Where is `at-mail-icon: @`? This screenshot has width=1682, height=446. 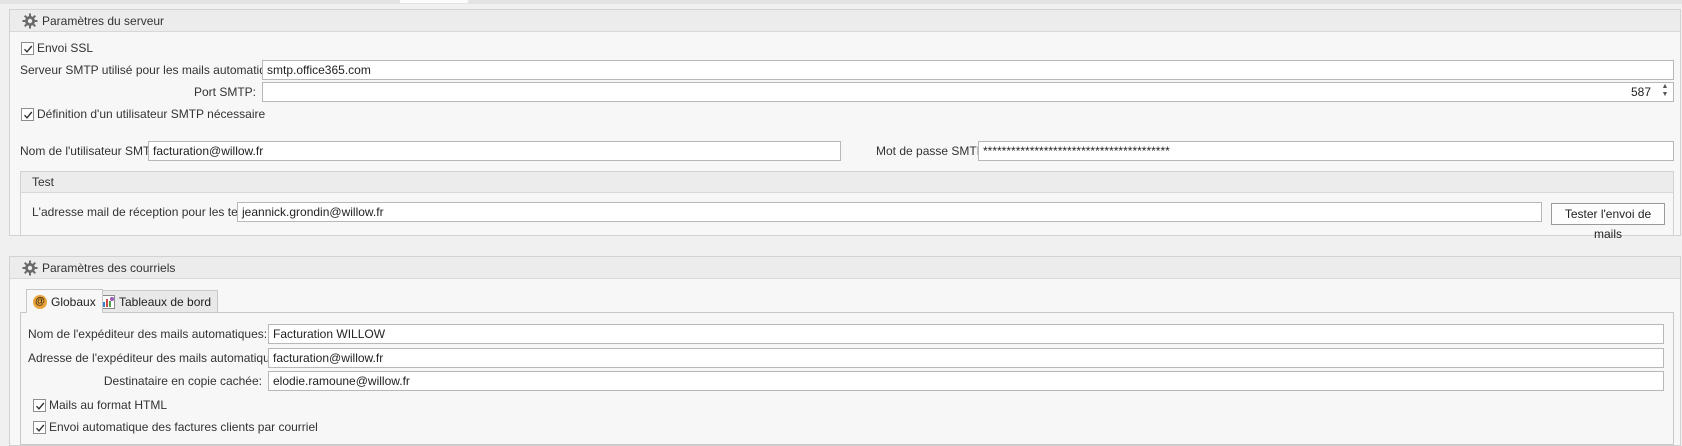 at-mail-icon: @ is located at coordinates (40, 301).